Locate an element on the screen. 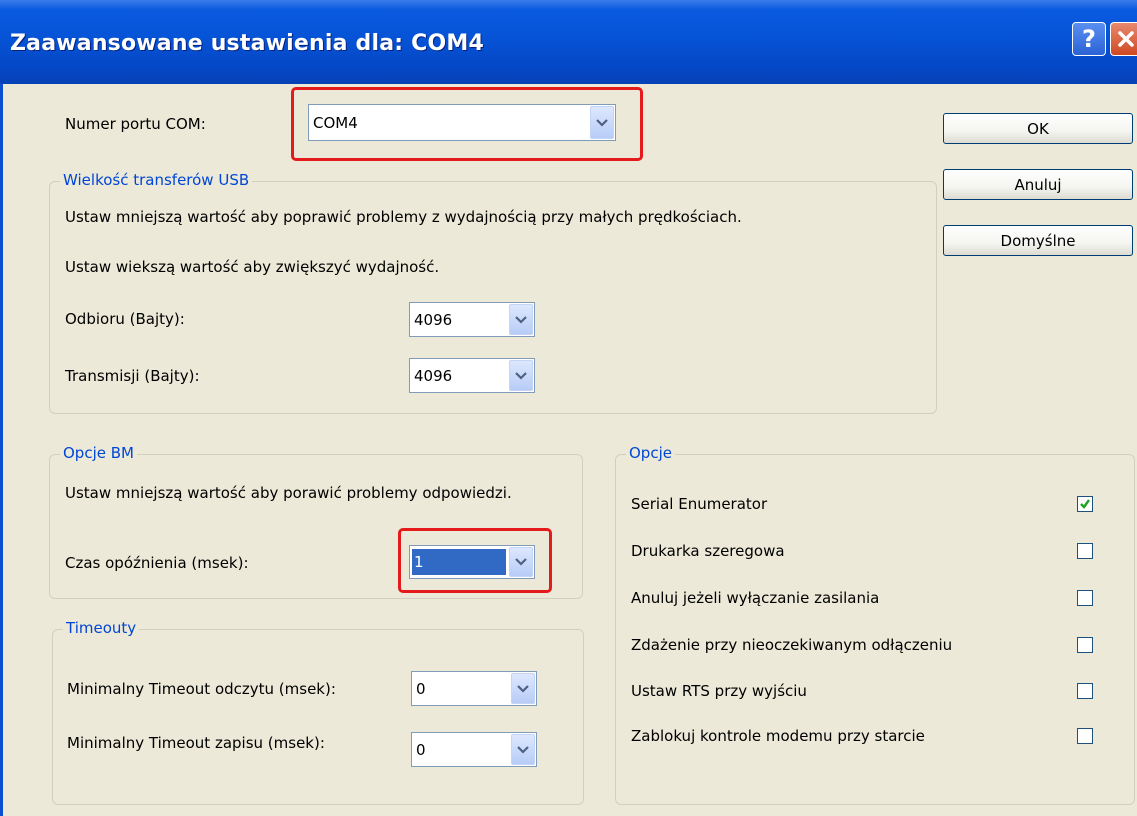 The height and width of the screenshot is (816, 1137). read-timeout-value: 0 is located at coordinates (421, 688).